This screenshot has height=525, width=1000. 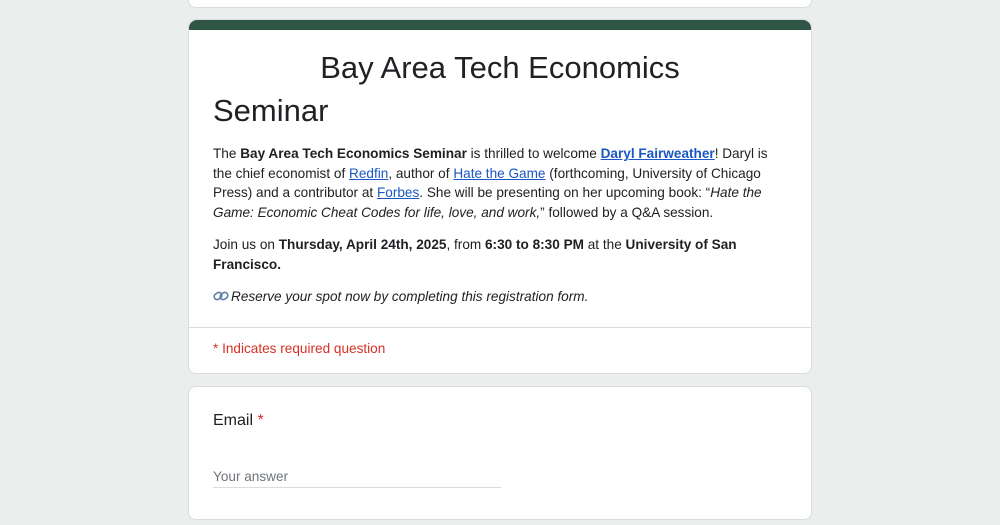 I want to click on required-note: * Indicates required question, so click(x=299, y=348).